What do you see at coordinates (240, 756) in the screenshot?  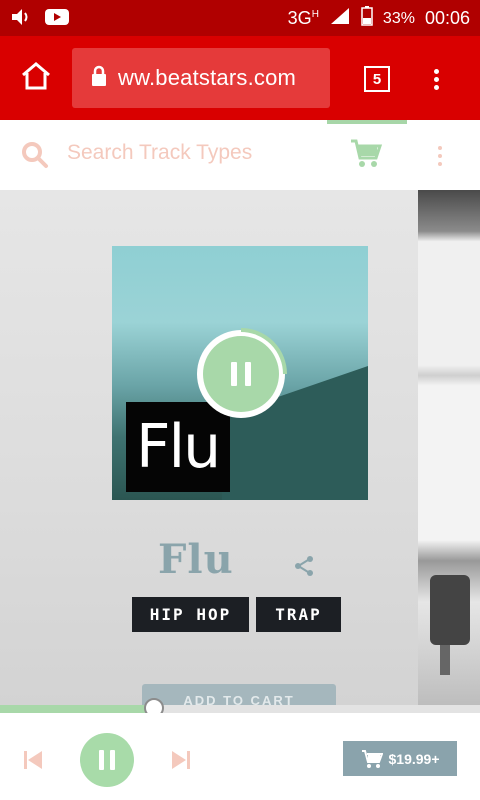 I see `player-bar: $19.99+` at bounding box center [240, 756].